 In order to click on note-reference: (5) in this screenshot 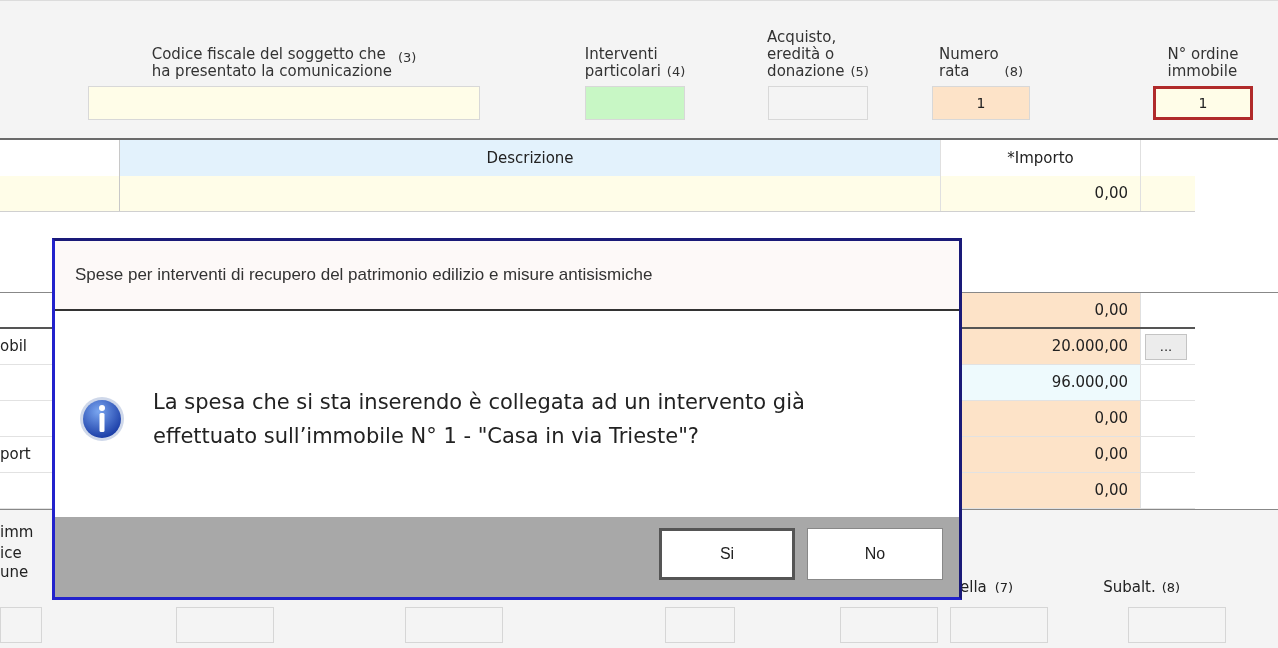, I will do `click(859, 71)`.